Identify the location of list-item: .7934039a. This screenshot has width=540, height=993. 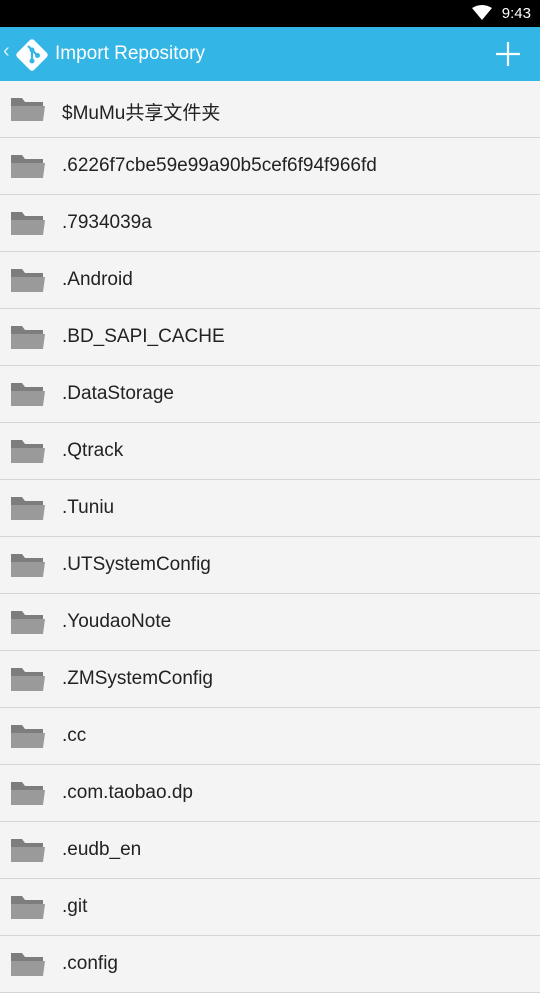
(270, 223).